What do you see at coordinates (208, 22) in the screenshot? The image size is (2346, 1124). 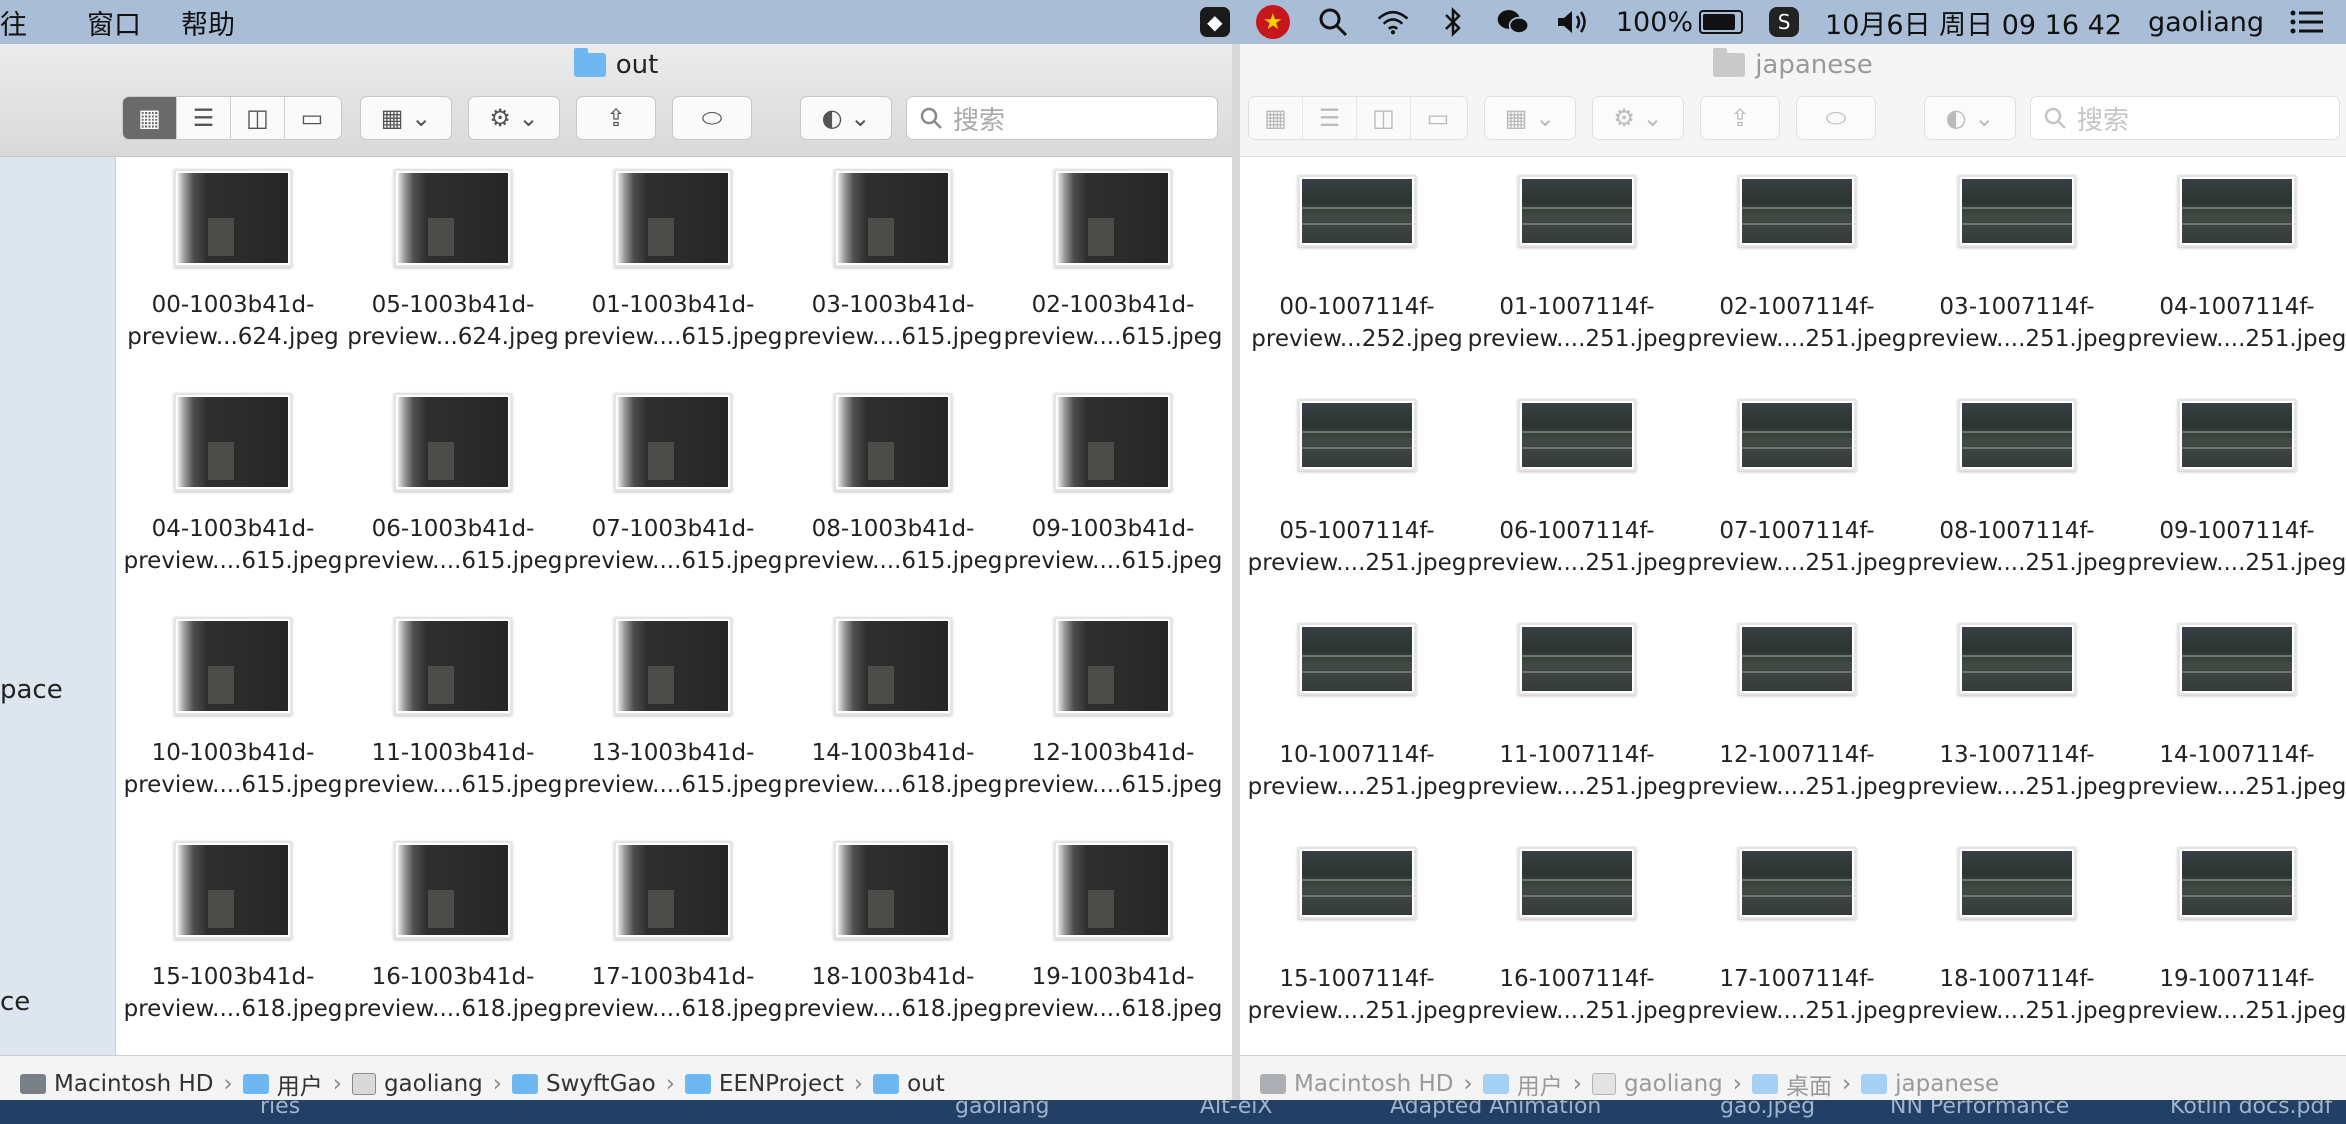 I see `menu-item-help: 帮助` at bounding box center [208, 22].